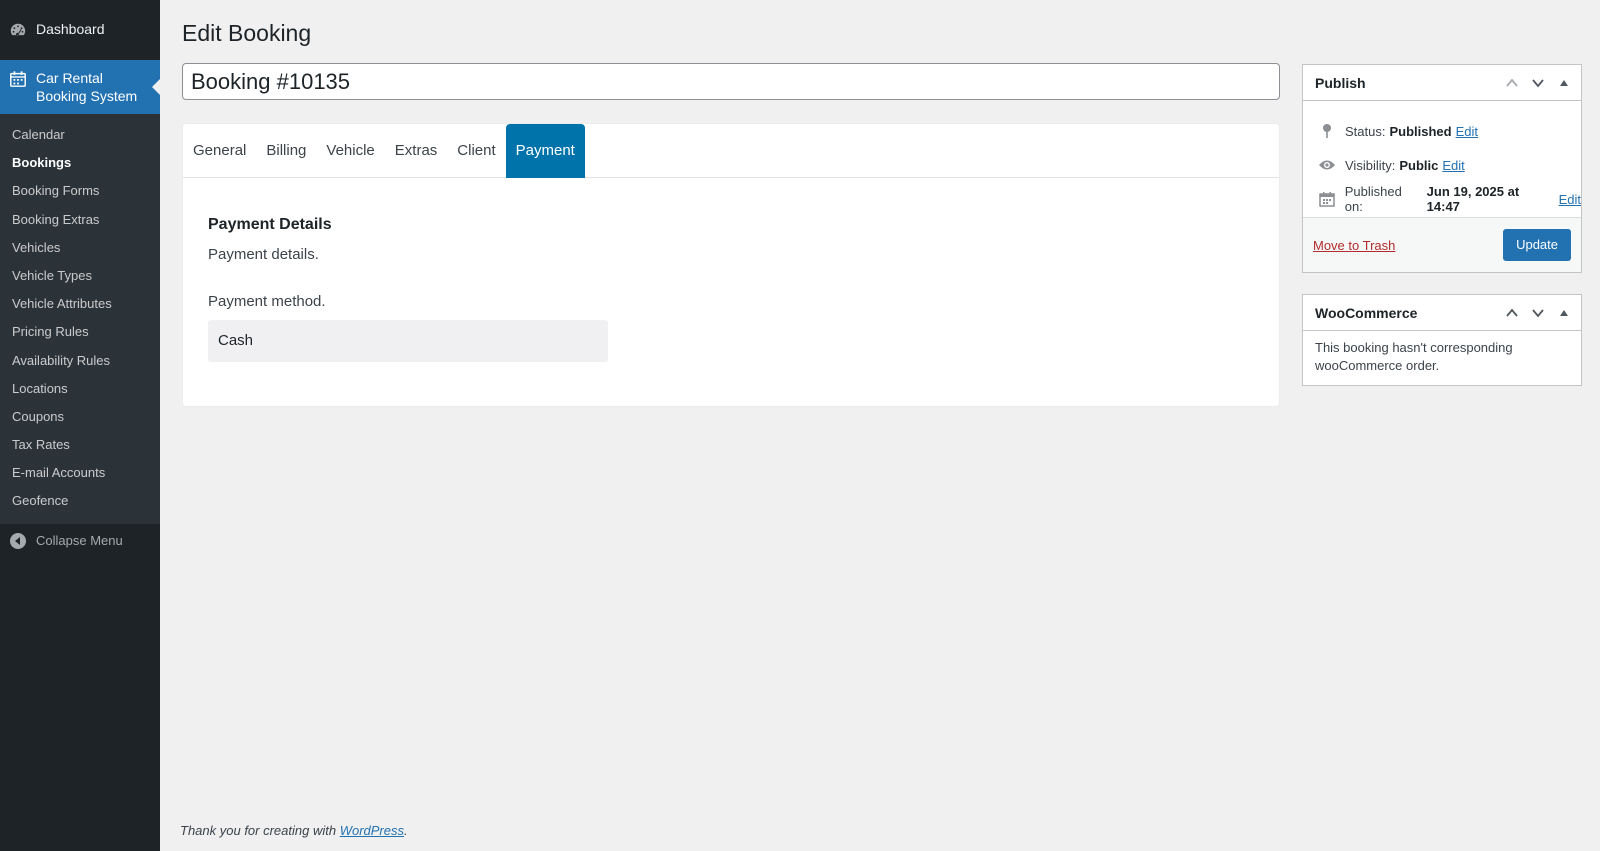  Describe the element at coordinates (1327, 131) in the screenshot. I see `pin-icon` at that location.